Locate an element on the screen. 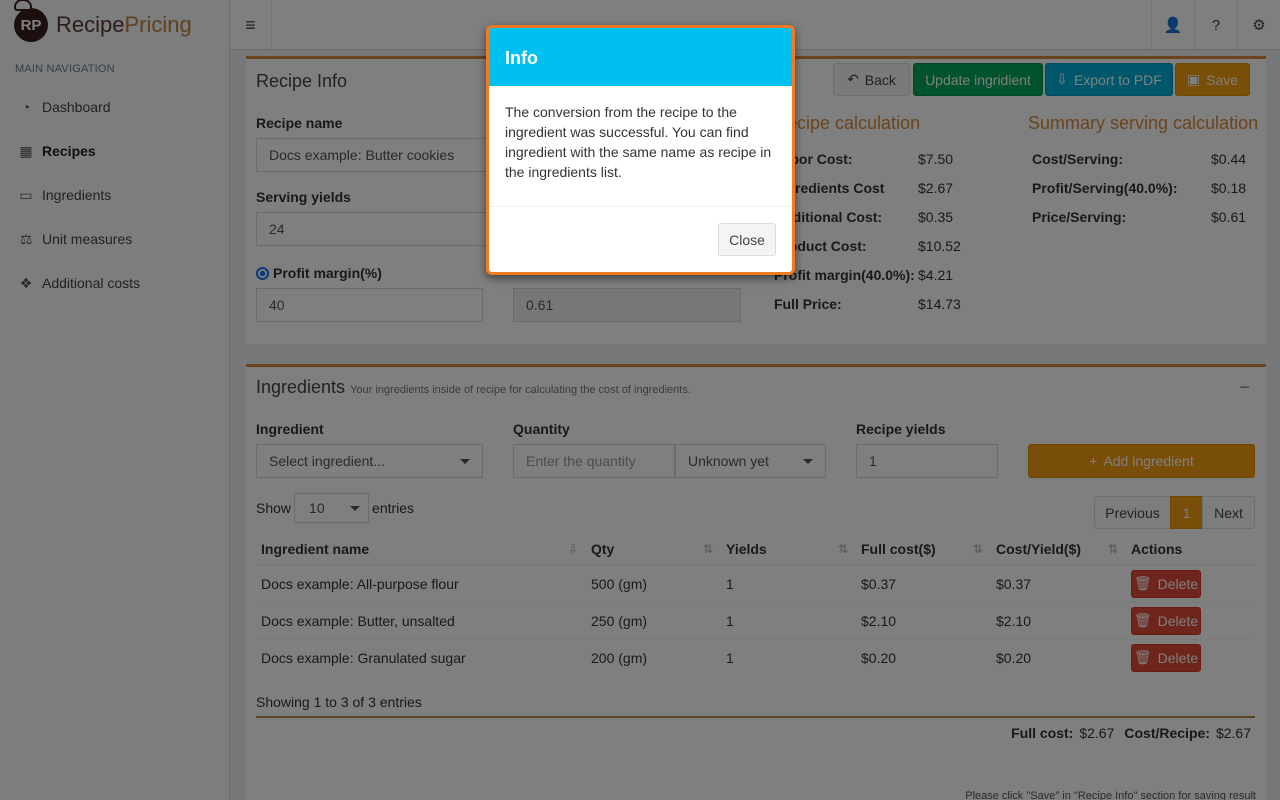  close-button: Close is located at coordinates (747, 239).